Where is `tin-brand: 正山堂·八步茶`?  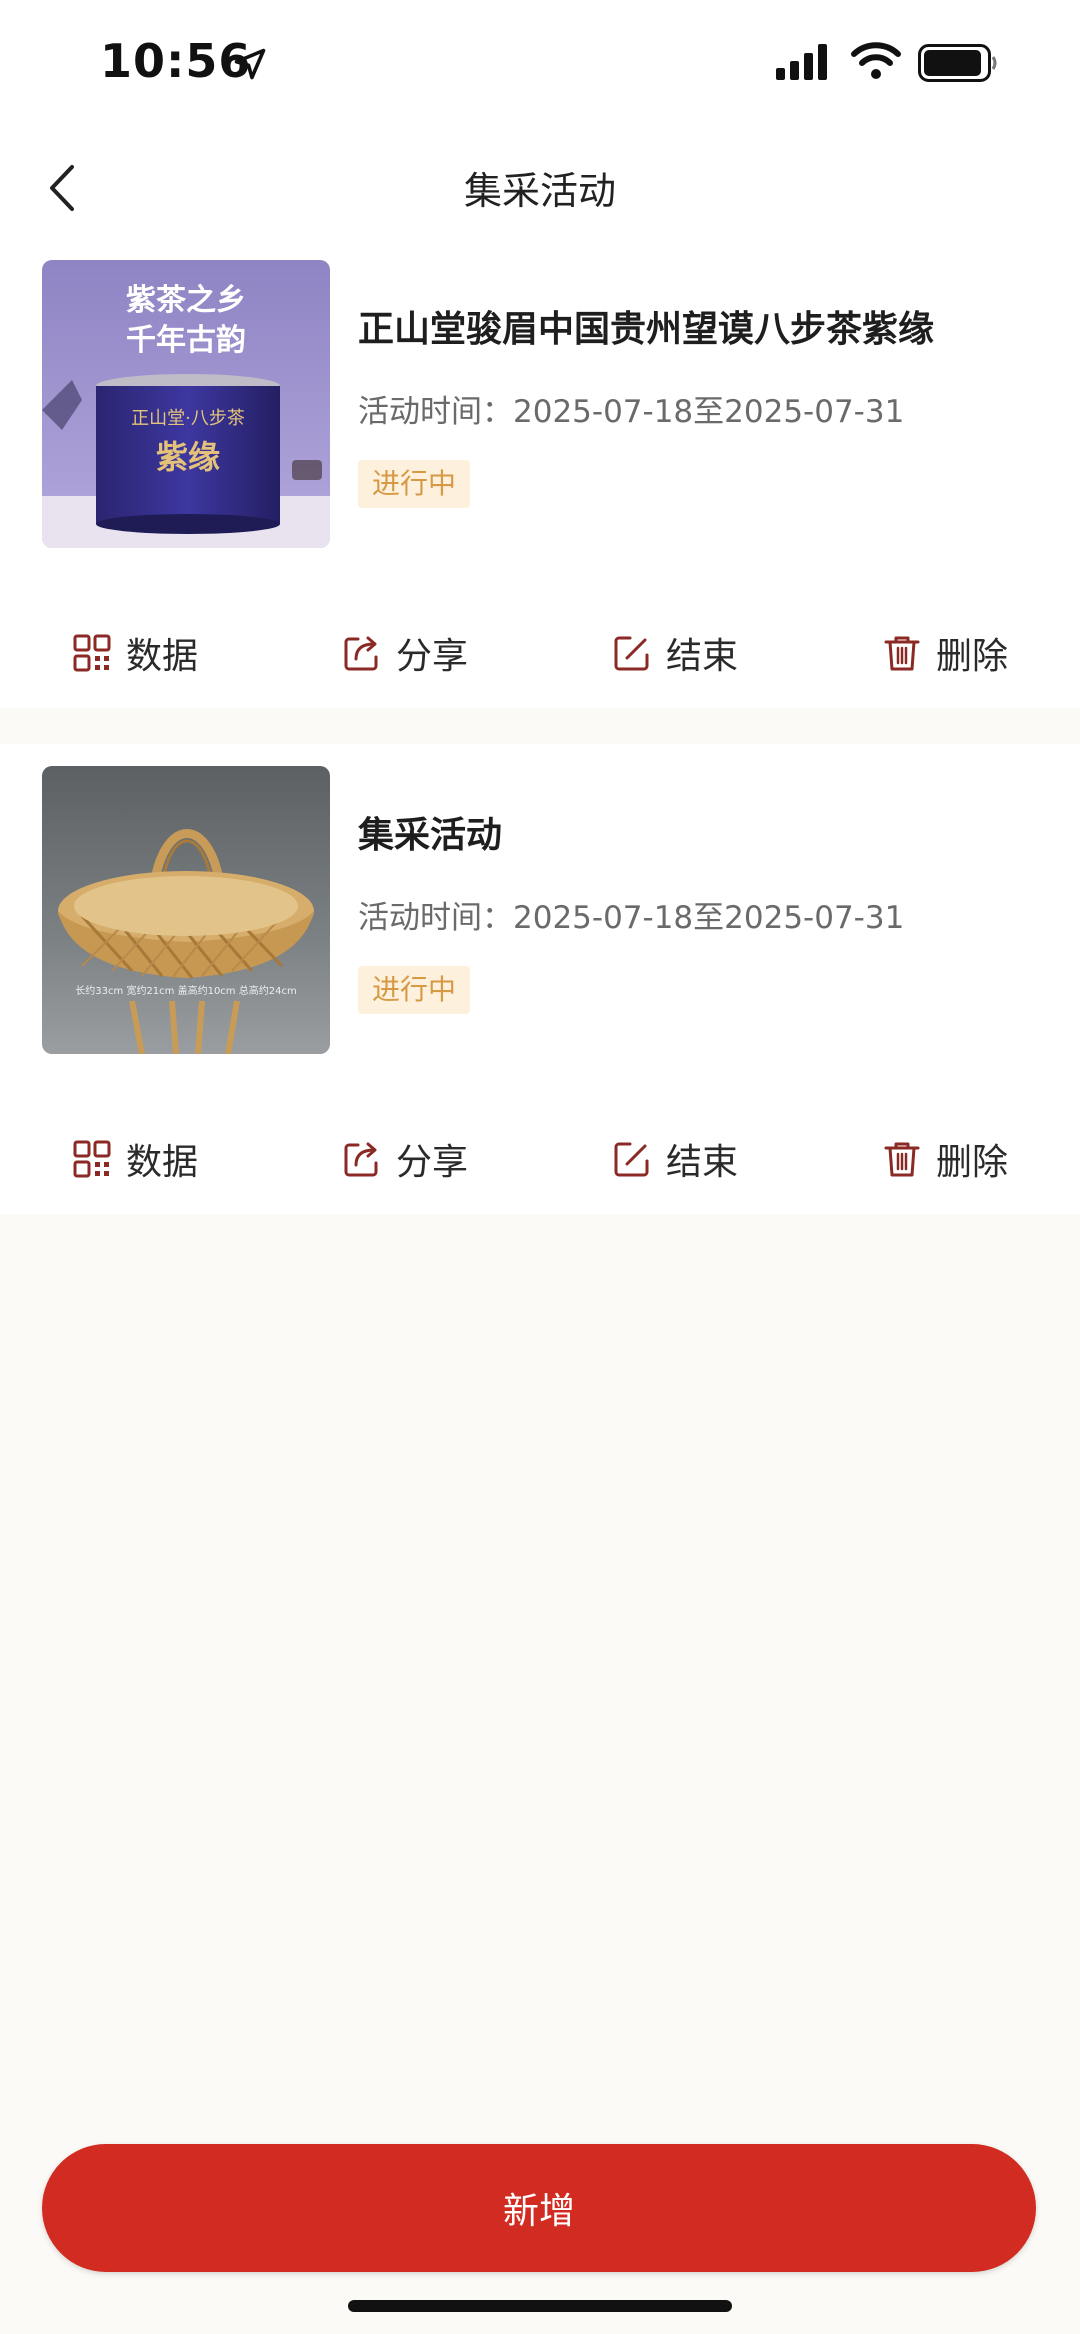
tin-brand: 正山堂·八步茶 is located at coordinates (188, 418).